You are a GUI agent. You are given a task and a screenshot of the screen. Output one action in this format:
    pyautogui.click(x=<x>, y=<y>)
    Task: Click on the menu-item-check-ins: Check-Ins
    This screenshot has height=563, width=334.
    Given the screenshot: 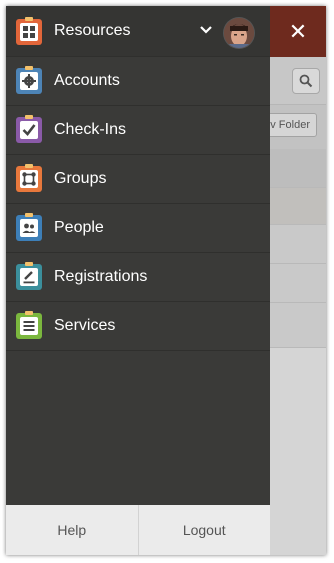 What is the action you would take?
    pyautogui.click(x=138, y=130)
    